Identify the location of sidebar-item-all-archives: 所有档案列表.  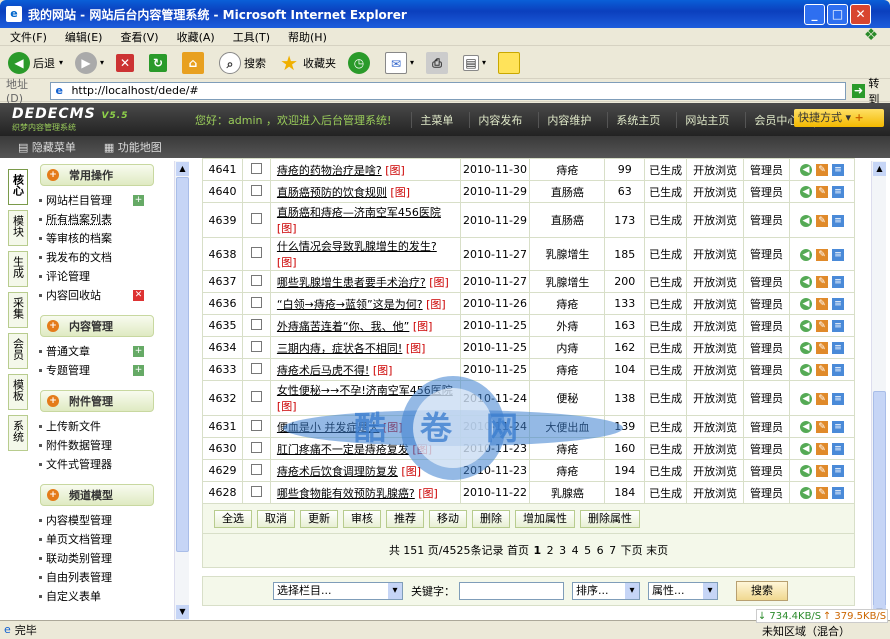
(94, 219).